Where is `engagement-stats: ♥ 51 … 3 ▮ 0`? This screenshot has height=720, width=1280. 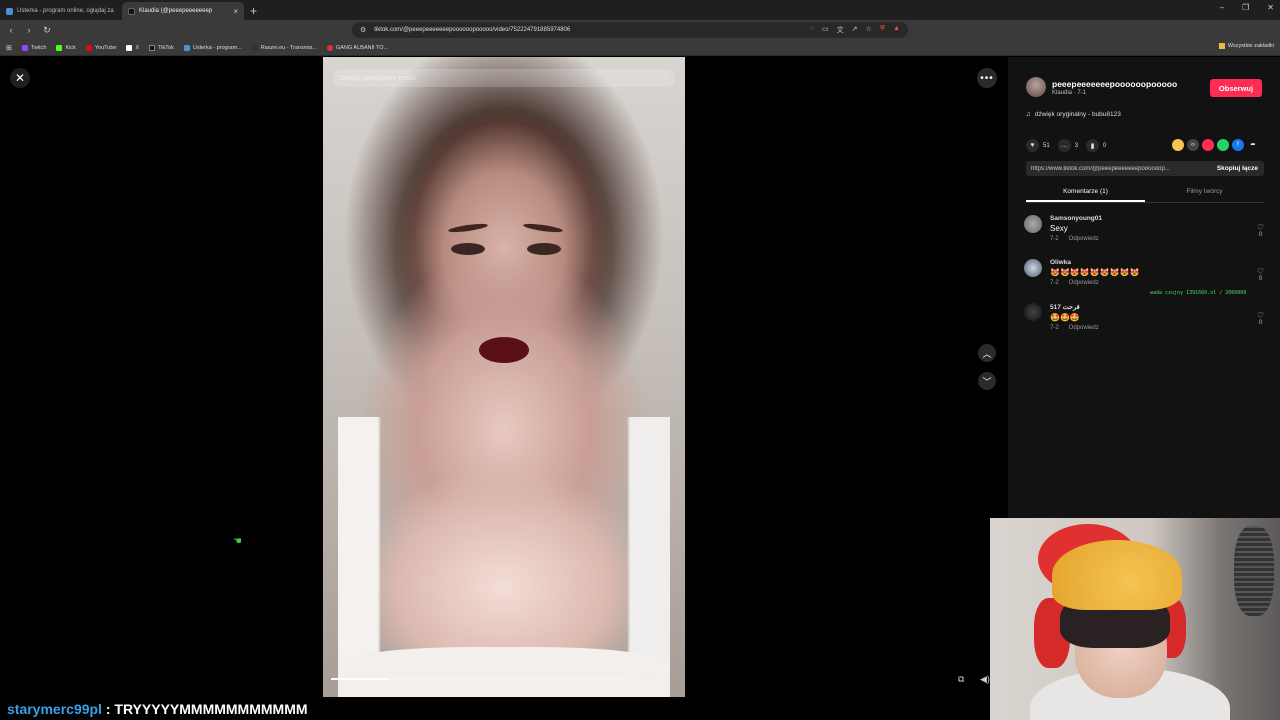
engagement-stats: ♥ 51 … 3 ▮ 0 is located at coordinates (1066, 145).